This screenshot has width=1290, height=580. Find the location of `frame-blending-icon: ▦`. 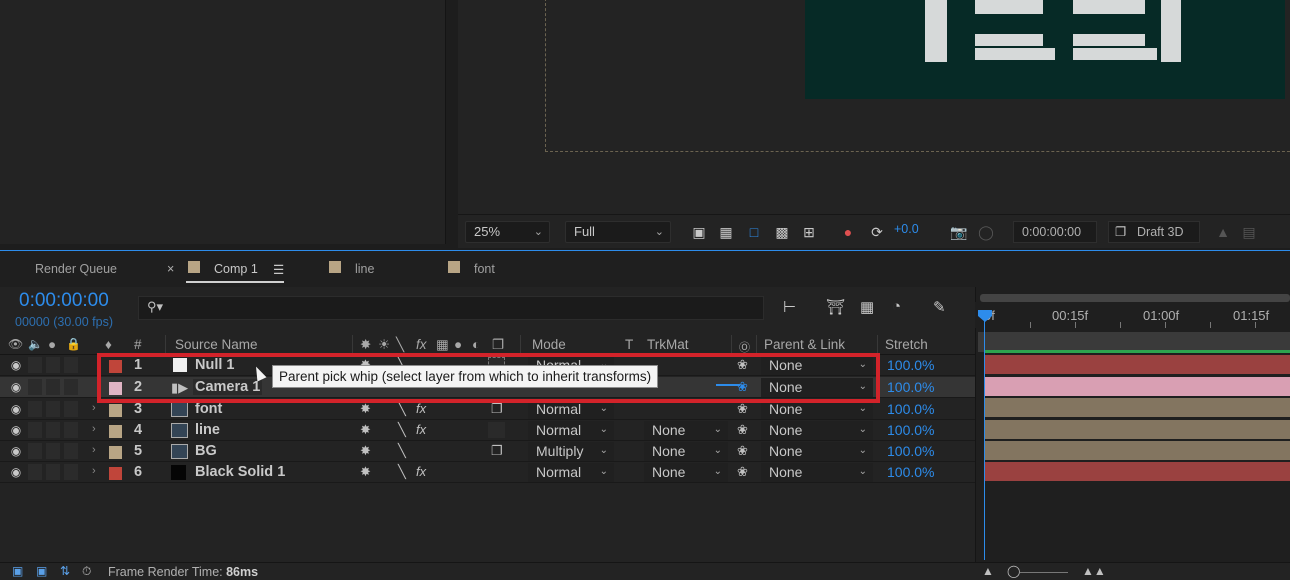

frame-blending-icon: ▦ is located at coordinates (867, 307).